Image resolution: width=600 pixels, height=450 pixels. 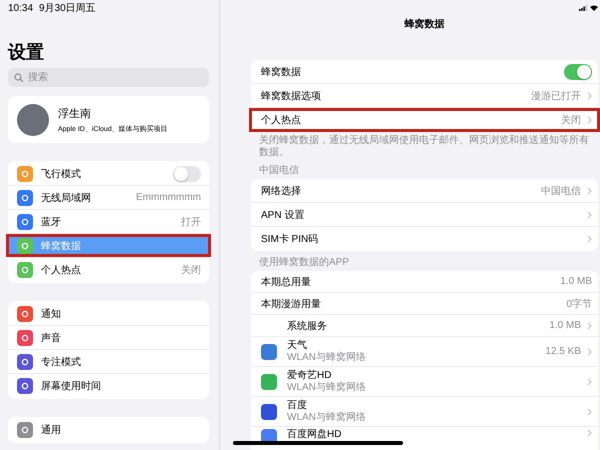 I want to click on settings-row: 天气 WLAN与蜂窝网络 12.5 KB, so click(x=424, y=352).